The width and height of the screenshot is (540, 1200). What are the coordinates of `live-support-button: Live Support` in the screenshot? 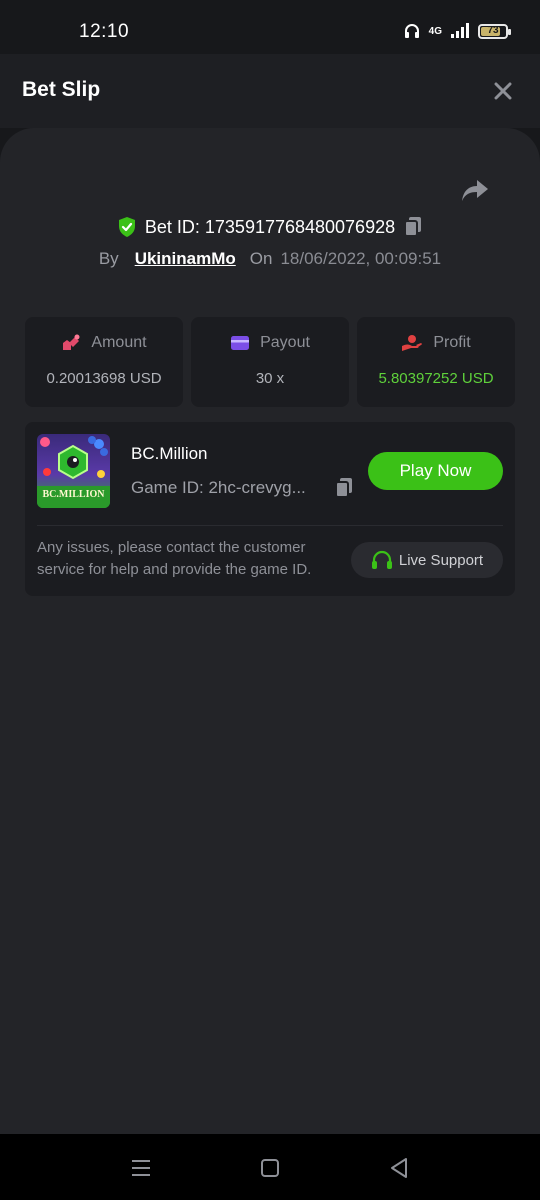 It's located at (427, 560).